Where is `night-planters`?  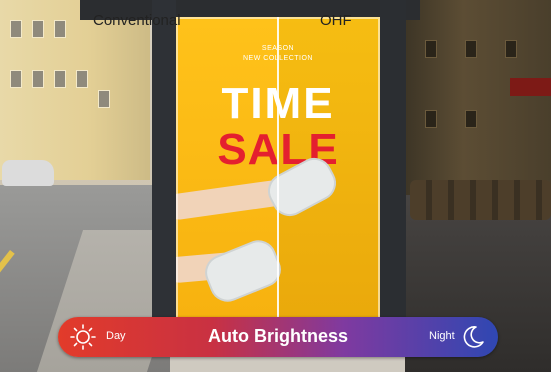 night-planters is located at coordinates (480, 200).